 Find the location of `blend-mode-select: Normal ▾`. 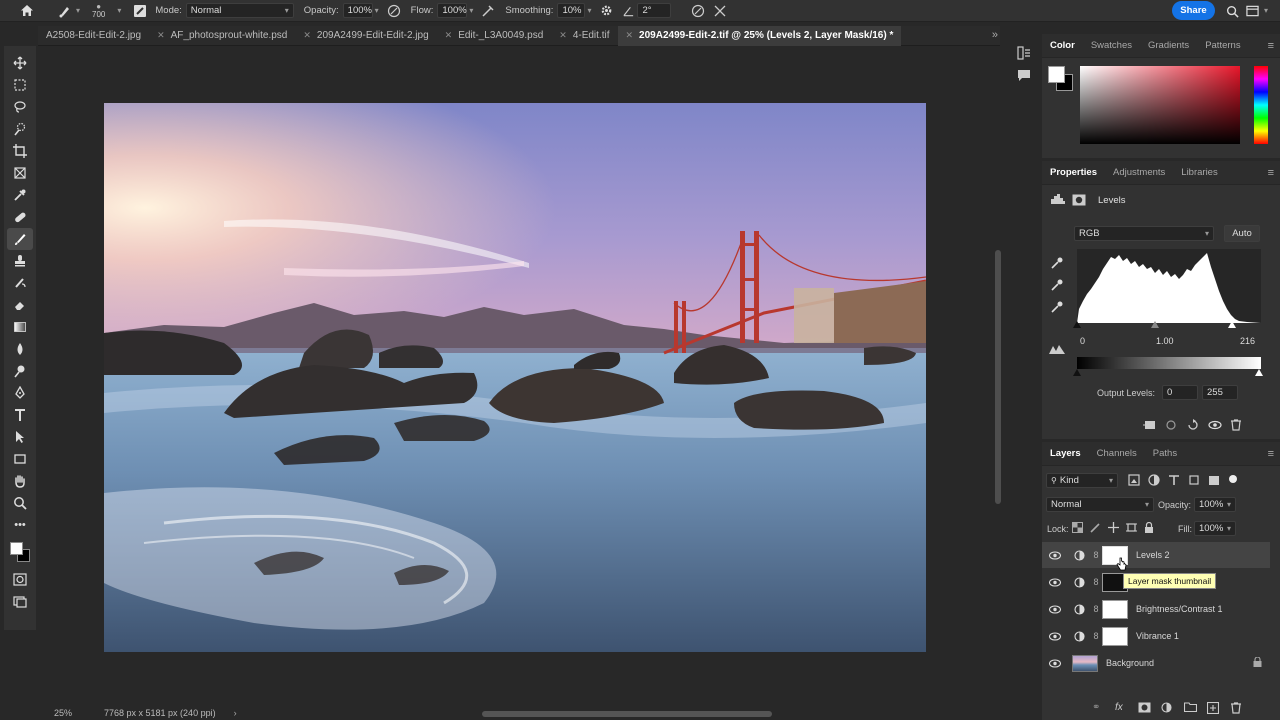

blend-mode-select: Normal ▾ is located at coordinates (1100, 504).